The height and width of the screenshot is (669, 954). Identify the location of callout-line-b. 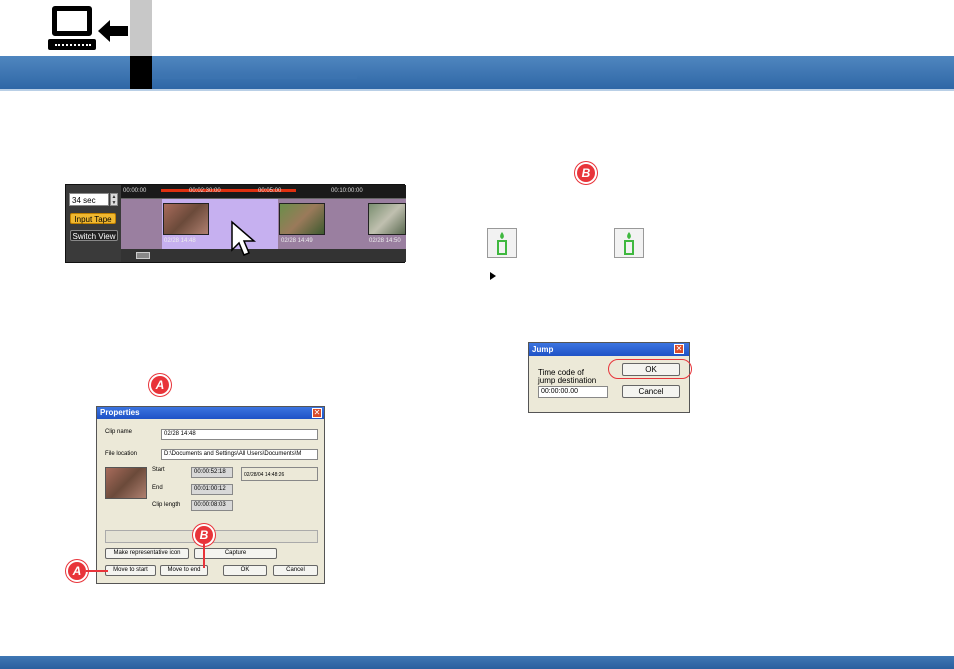
(204, 556).